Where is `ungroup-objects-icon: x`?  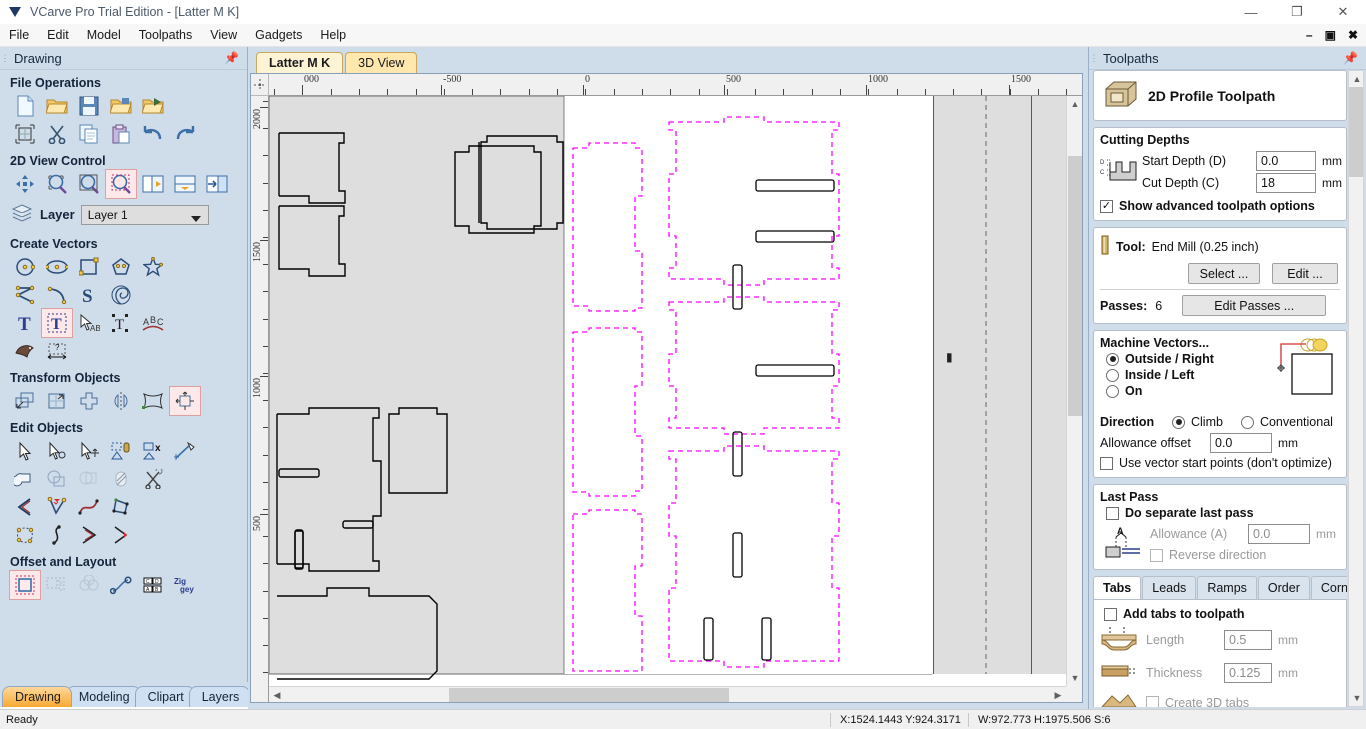
ungroup-objects-icon: x is located at coordinates (153, 451).